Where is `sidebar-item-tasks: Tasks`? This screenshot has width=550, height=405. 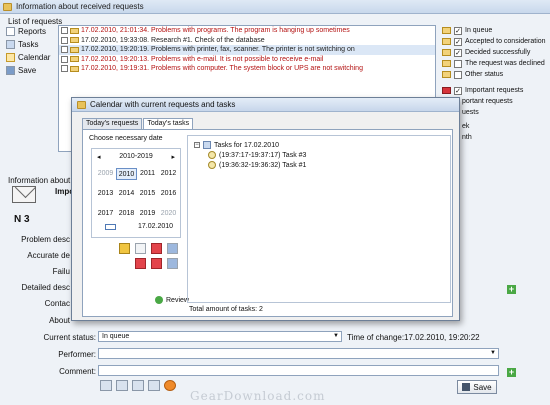 sidebar-item-tasks: Tasks is located at coordinates (30, 44).